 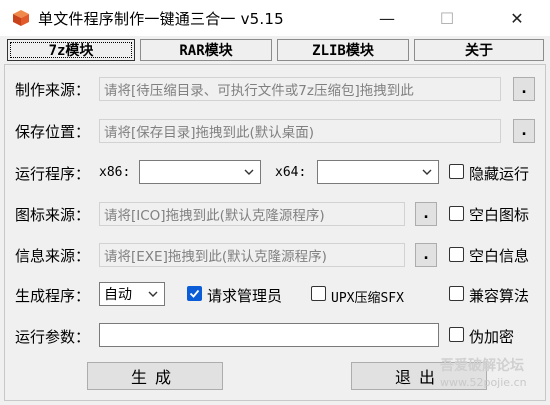 What do you see at coordinates (343, 50) in the screenshot?
I see `tab-zlib: ZLIB模块` at bounding box center [343, 50].